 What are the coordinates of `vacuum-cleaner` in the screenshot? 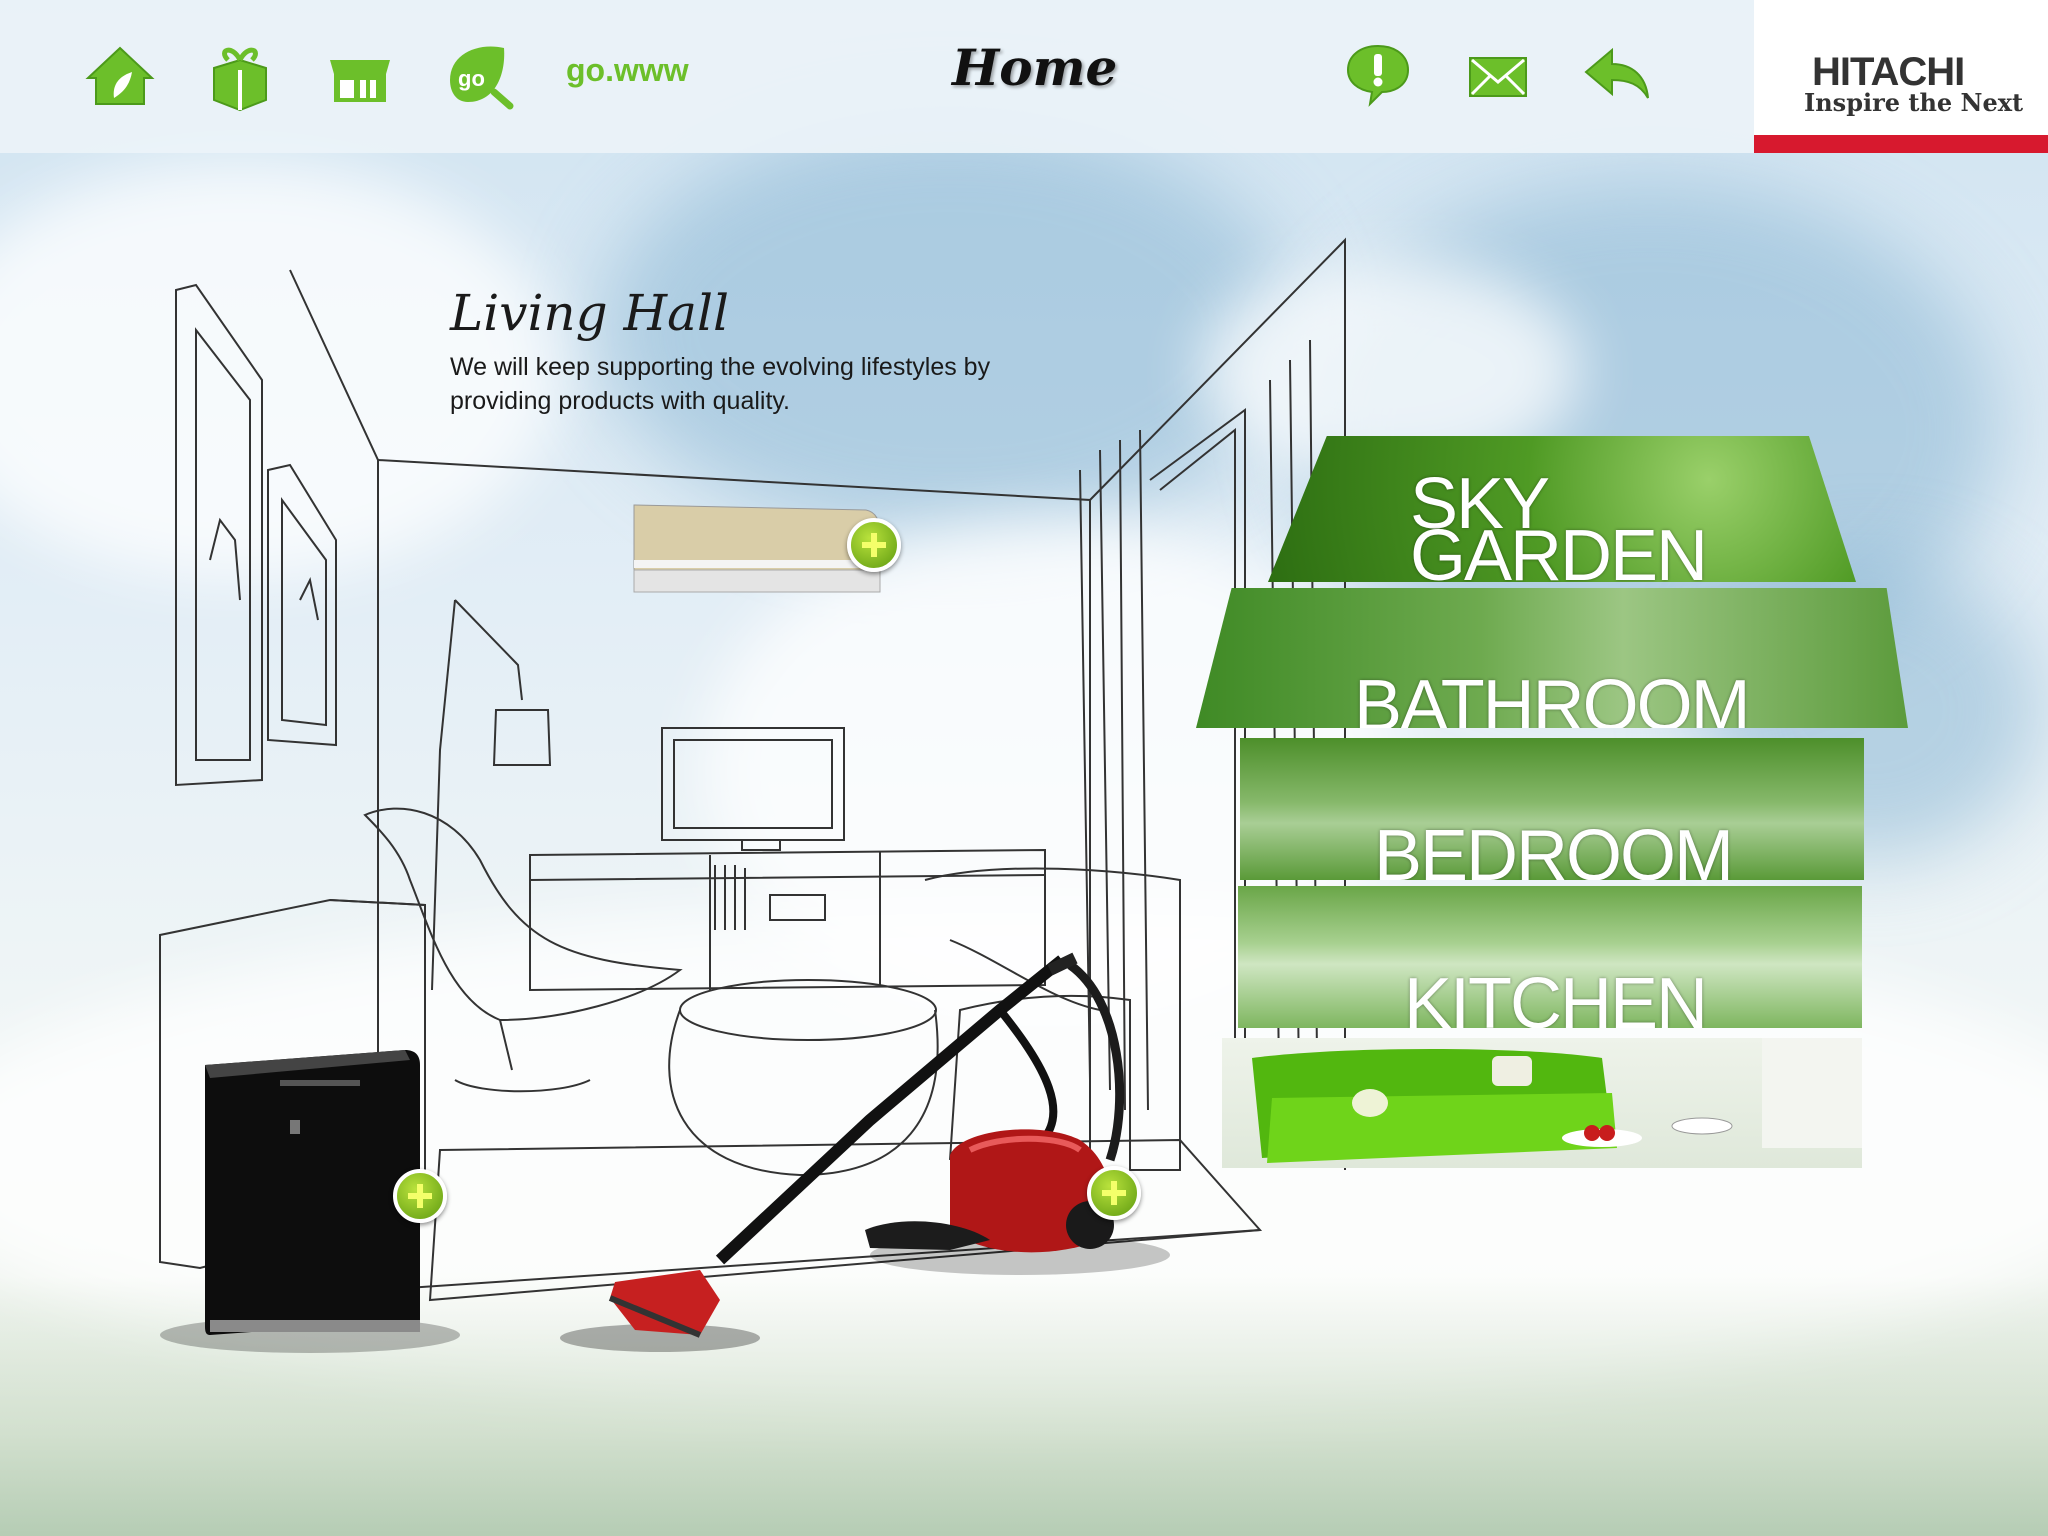 It's located at (865, 1152).